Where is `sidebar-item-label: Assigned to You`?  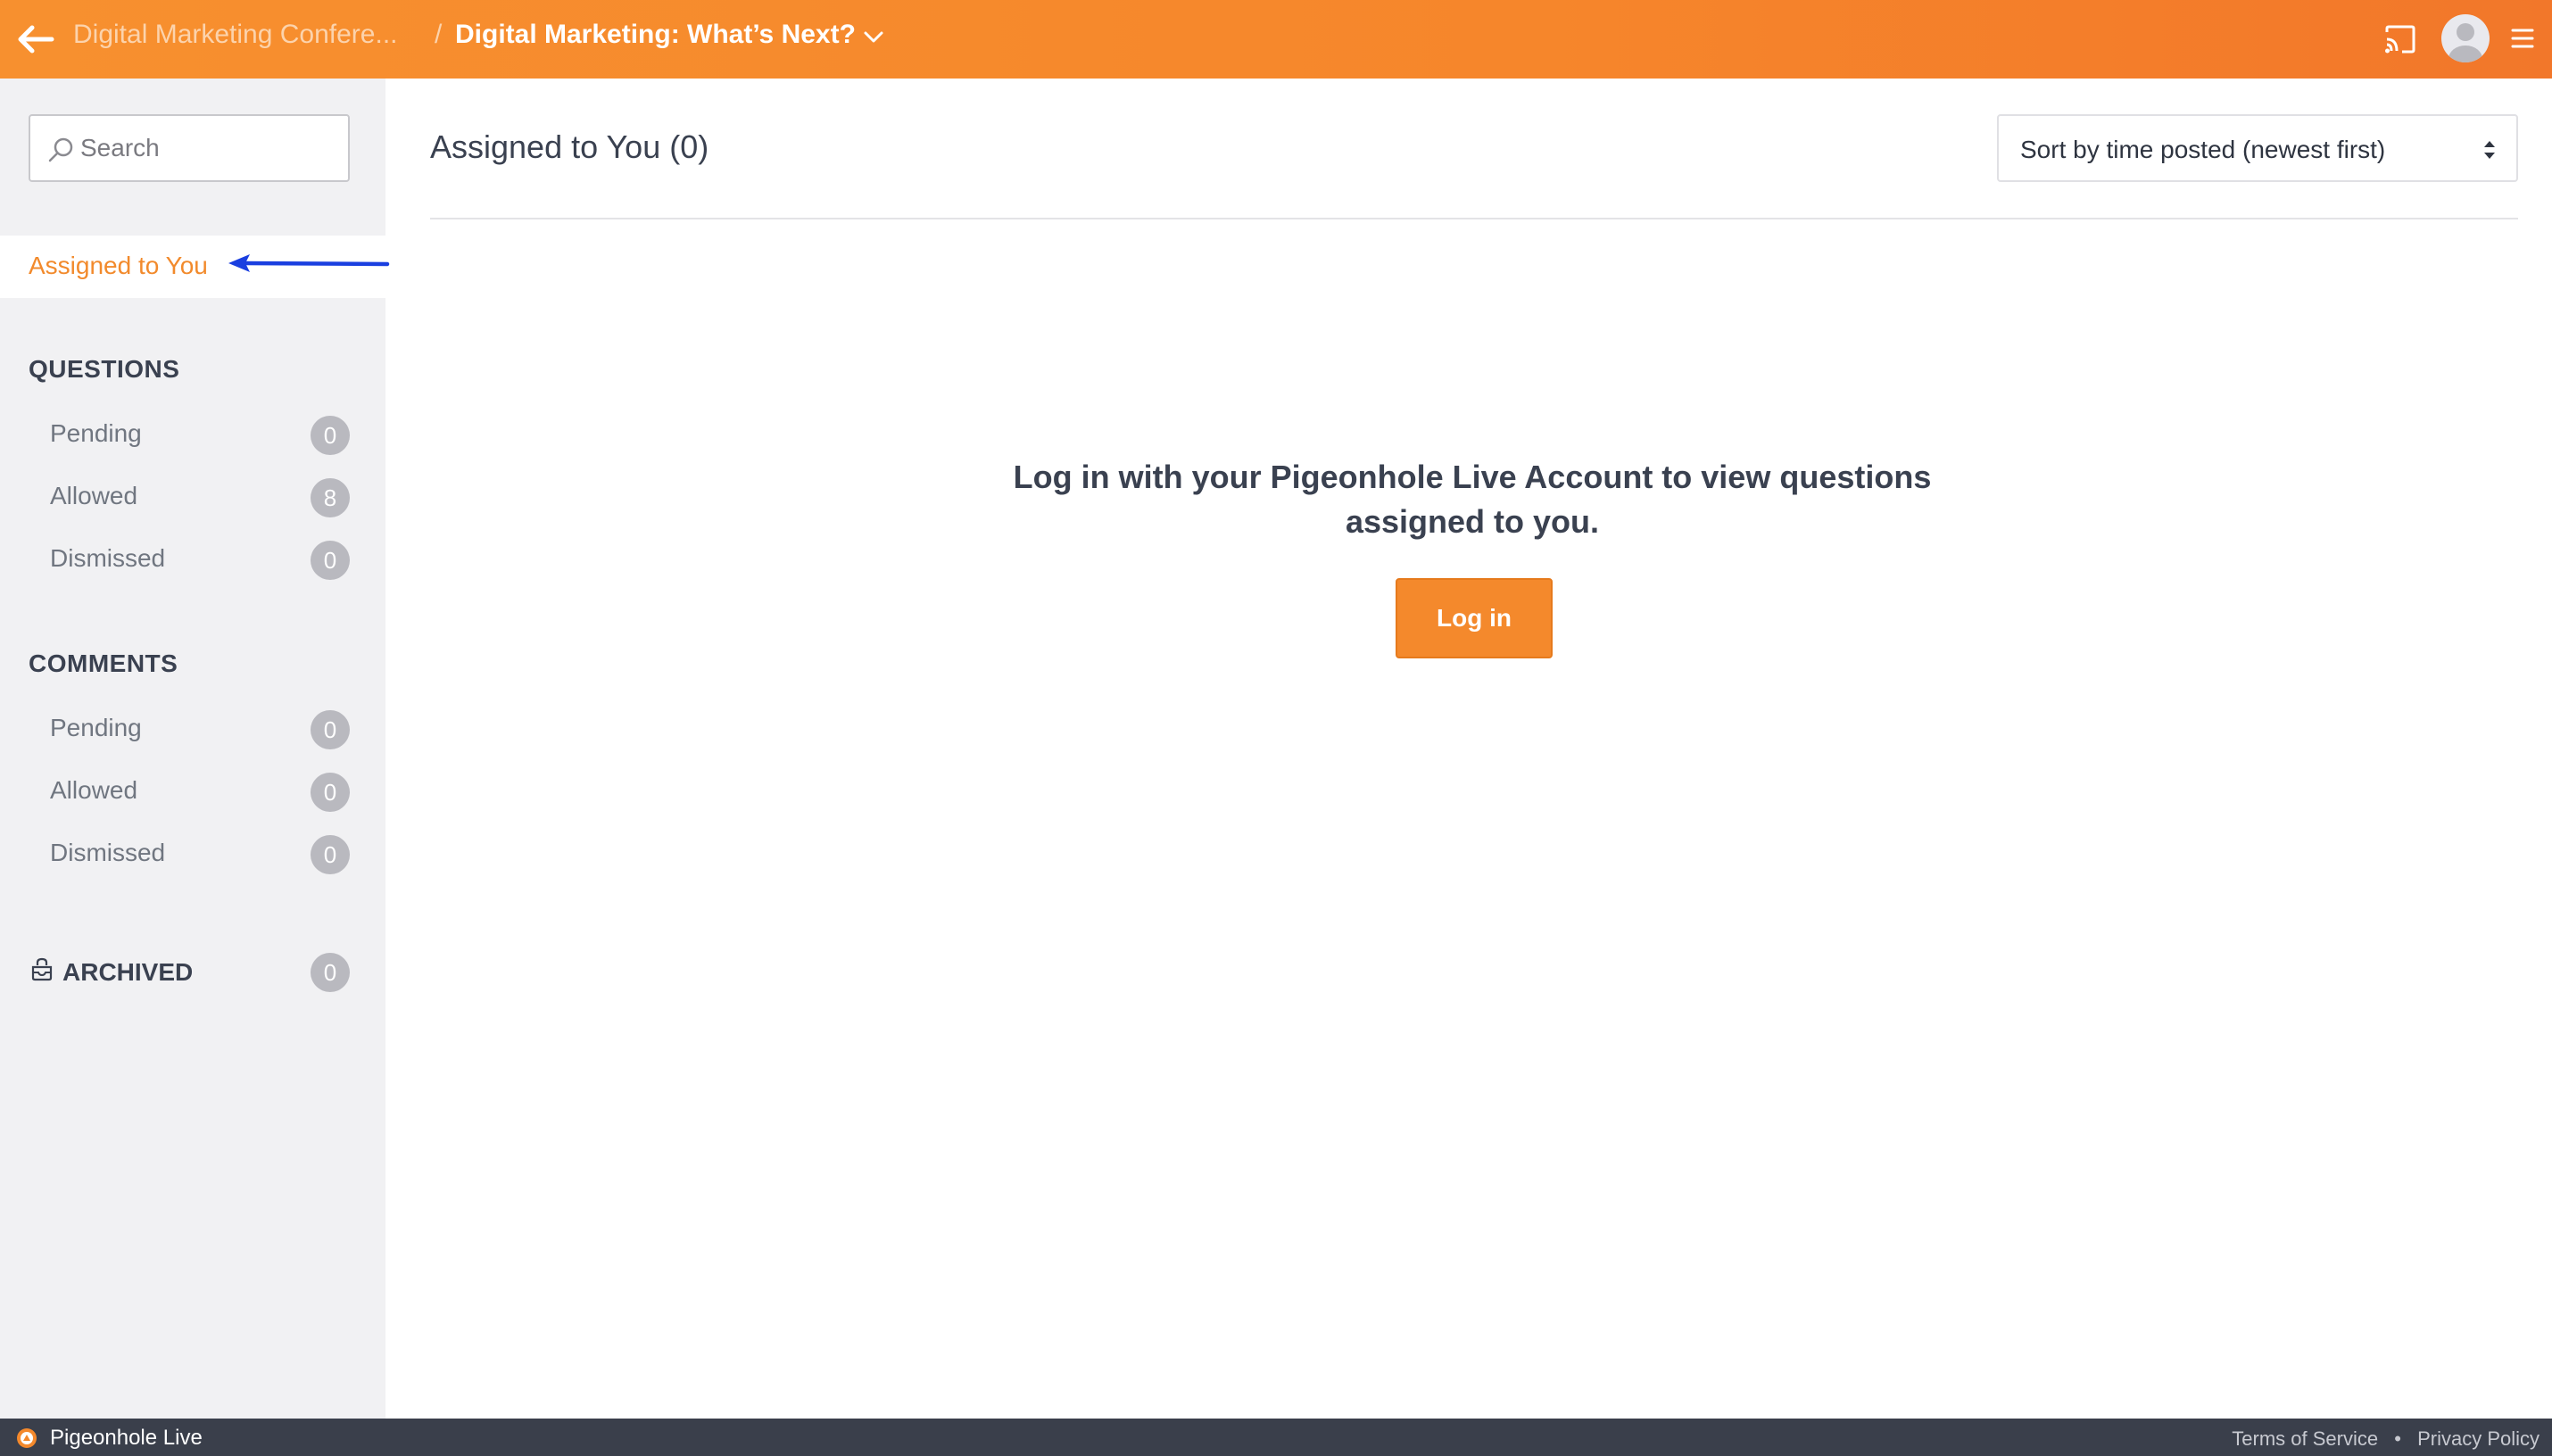
sidebar-item-label: Assigned to You is located at coordinates (118, 265).